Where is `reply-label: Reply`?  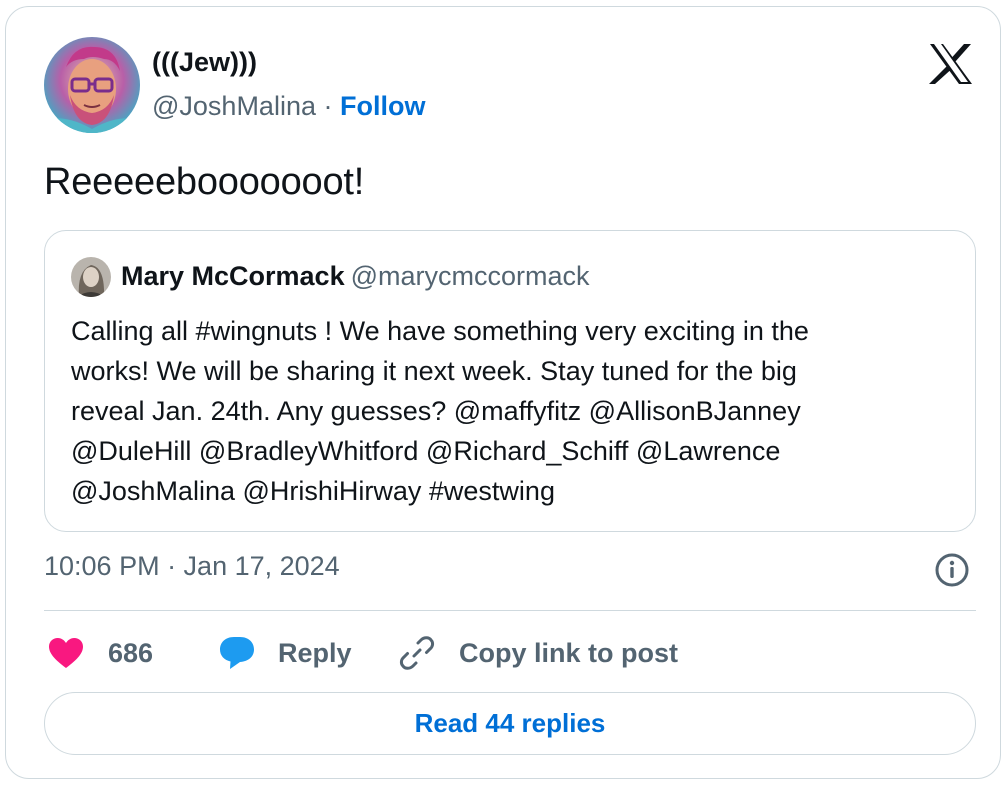
reply-label: Reply is located at coordinates (315, 652).